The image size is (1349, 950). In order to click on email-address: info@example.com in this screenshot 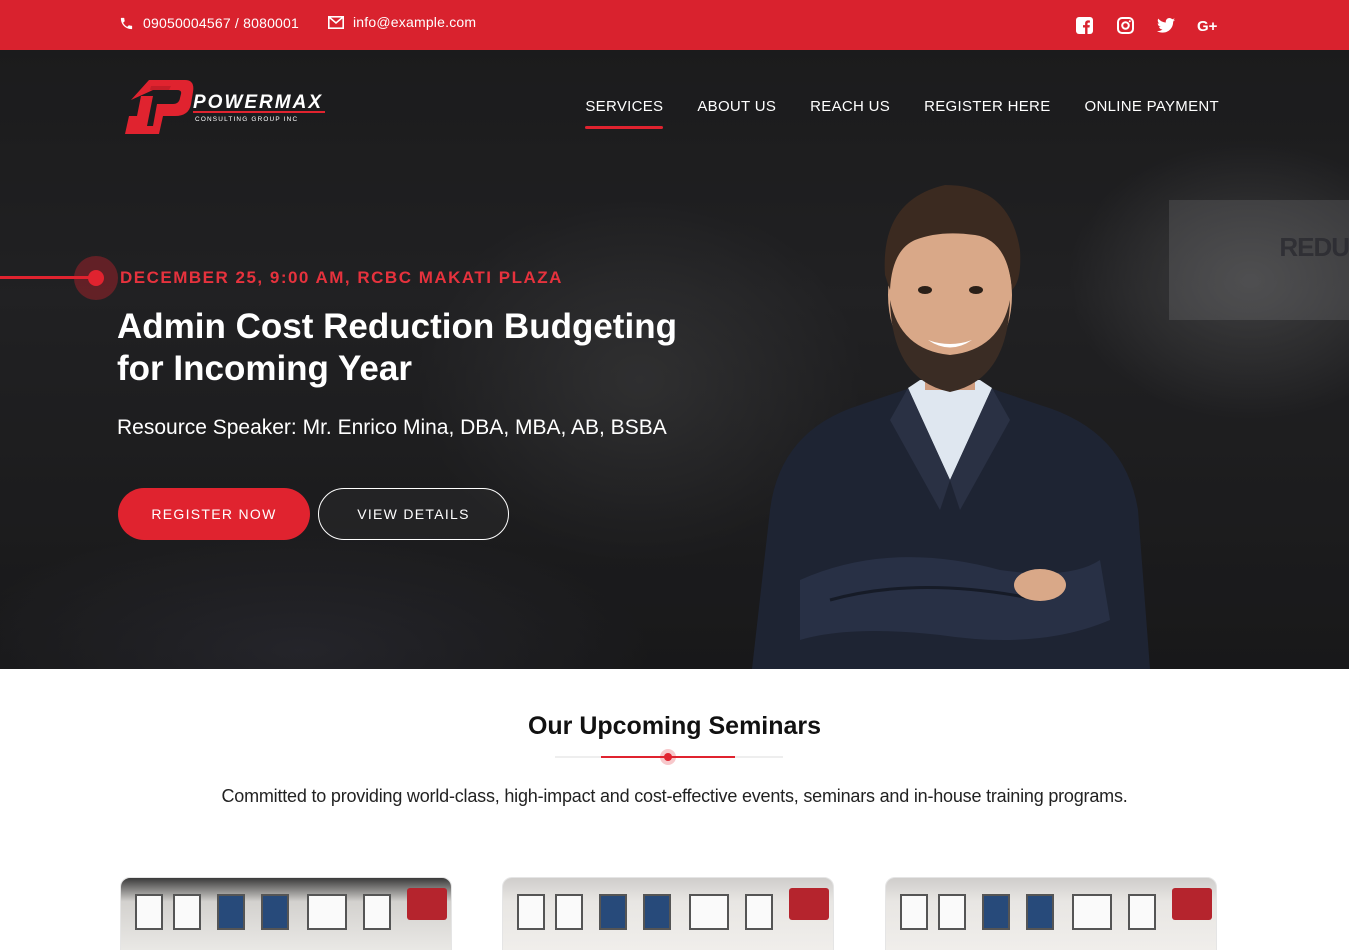, I will do `click(415, 22)`.